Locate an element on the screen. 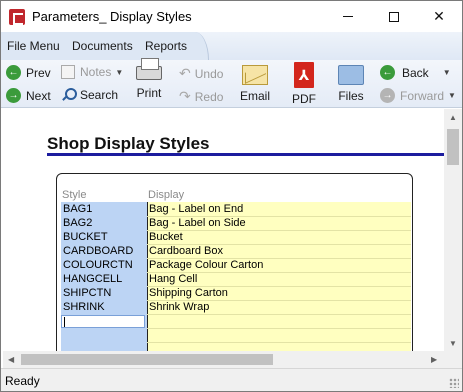 Image resolution: width=463 pixels, height=392 pixels. table-row: COLOURCTN Package Colour Carton is located at coordinates (236, 266).